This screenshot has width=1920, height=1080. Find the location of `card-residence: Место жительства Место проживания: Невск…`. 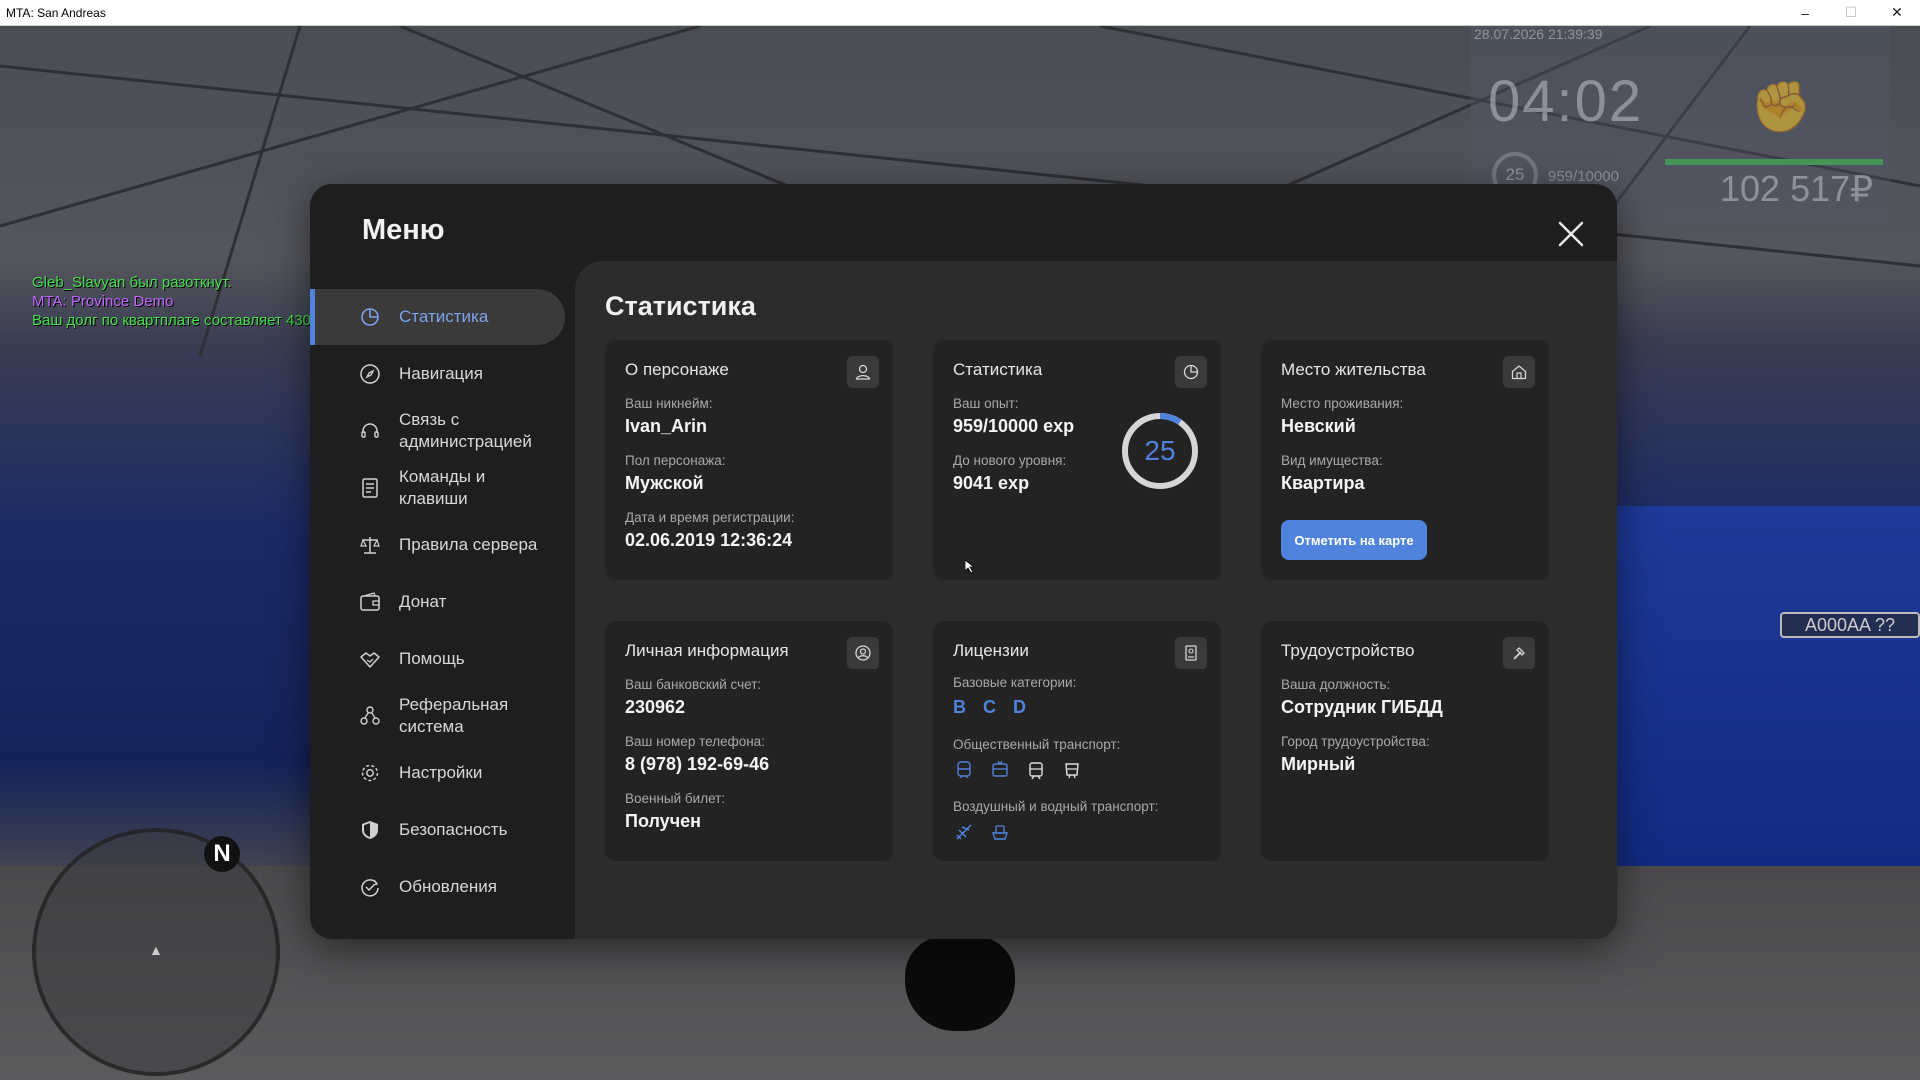

card-residence: Место жительства Место проживания: Невск… is located at coordinates (1405, 460).